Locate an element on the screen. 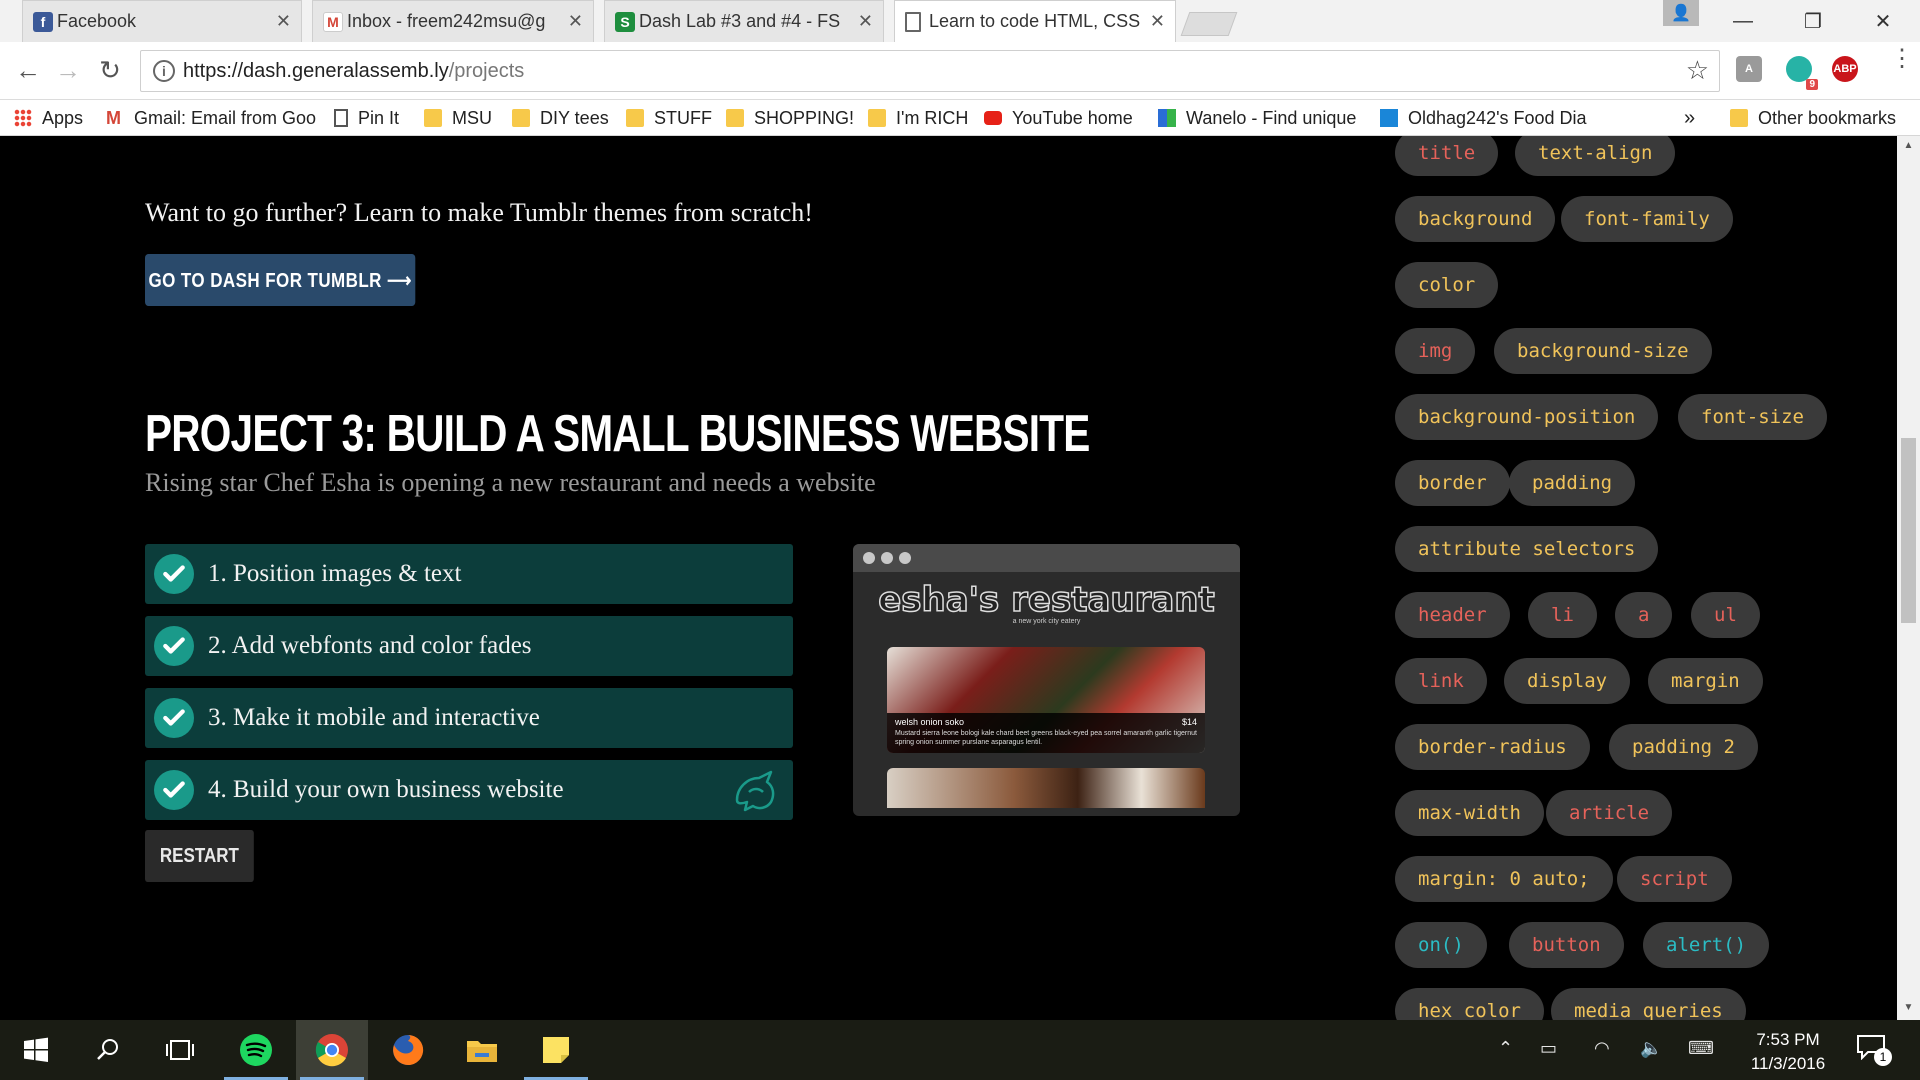 The height and width of the screenshot is (1080, 1920). taskbar-firefox is located at coordinates (408, 1050).